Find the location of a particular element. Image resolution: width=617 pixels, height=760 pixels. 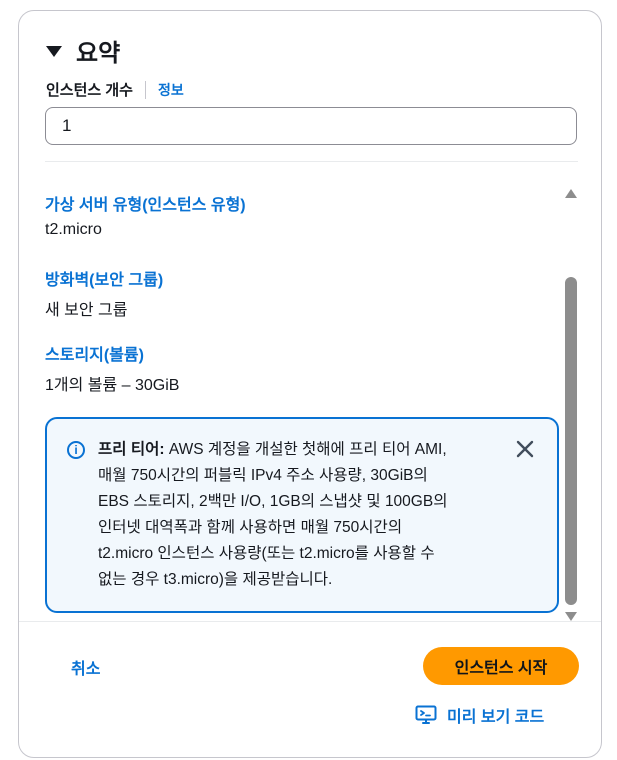

free-tier-alert-line: 없는 경우 t3.micro)을 제공받습니다. is located at coordinates (215, 579).